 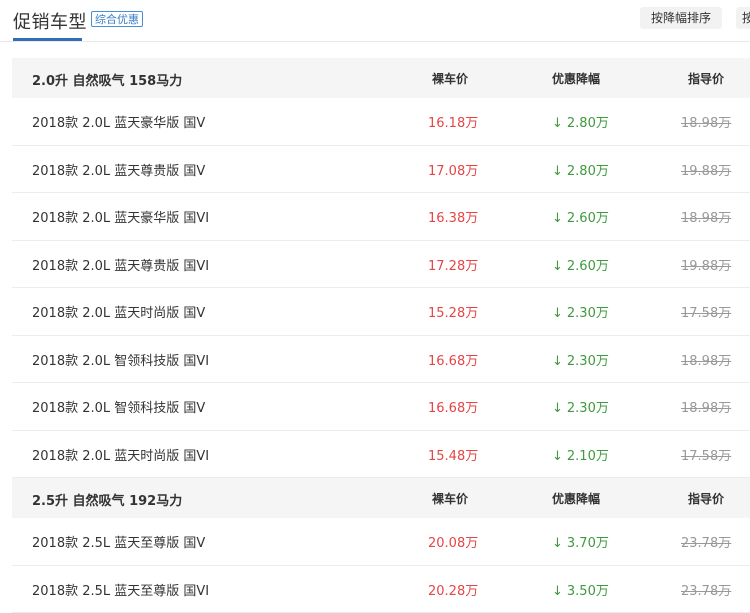 I want to click on sort-by-discount-button: 按降幅排序, so click(x=681, y=18).